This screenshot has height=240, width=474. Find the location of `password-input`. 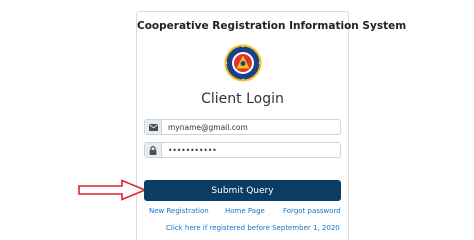

password-input is located at coordinates (251, 150).